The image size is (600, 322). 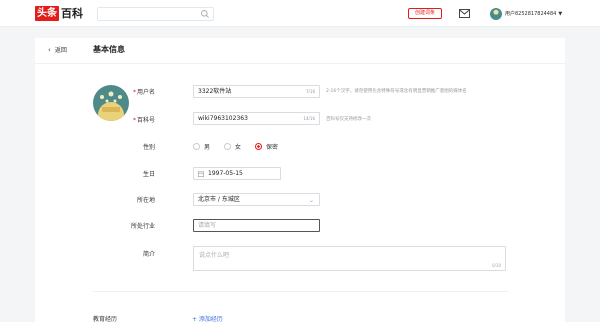 I want to click on location-label: 所在地, so click(x=145, y=200).